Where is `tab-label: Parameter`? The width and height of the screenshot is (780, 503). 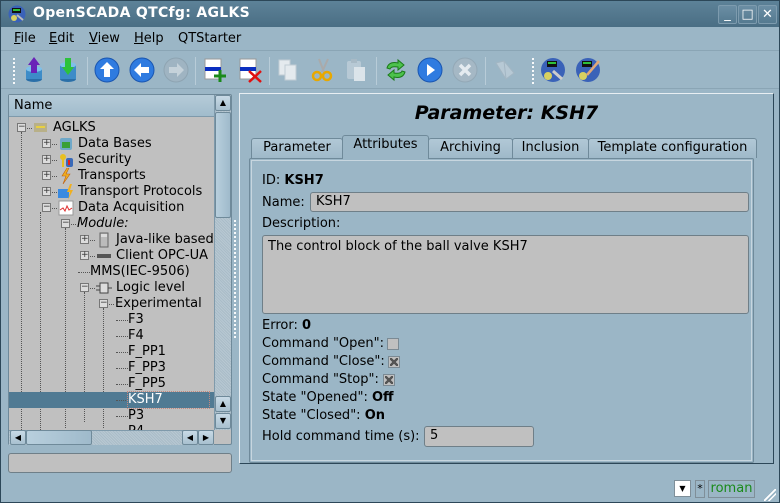 tab-label: Parameter is located at coordinates (297, 147).